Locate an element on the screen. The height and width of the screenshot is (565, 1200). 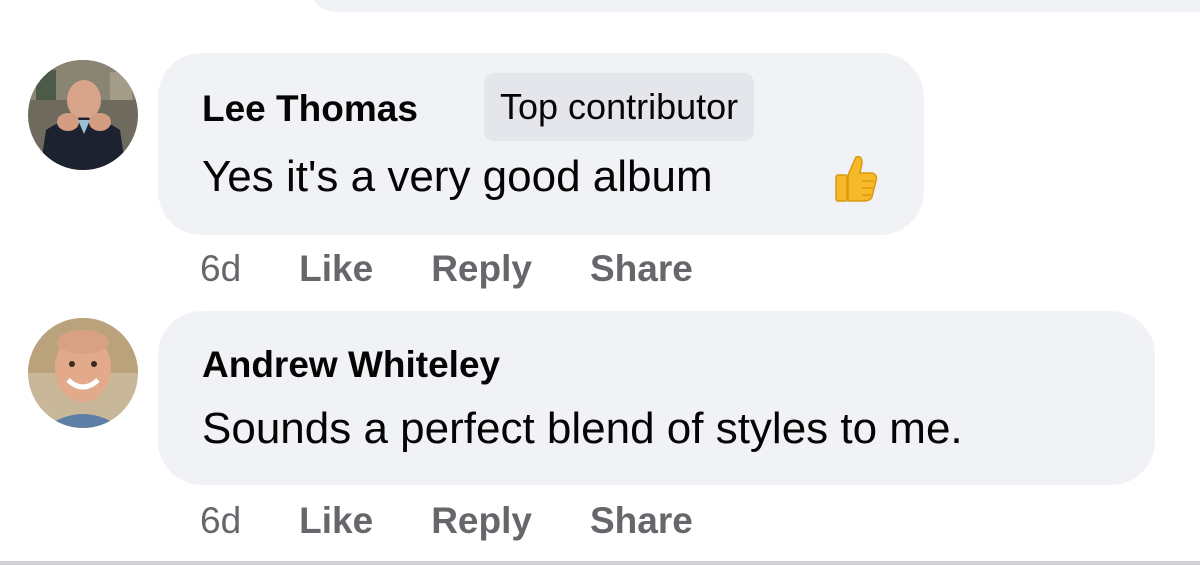
comment-author: Lee Thomas is located at coordinates (310, 109).